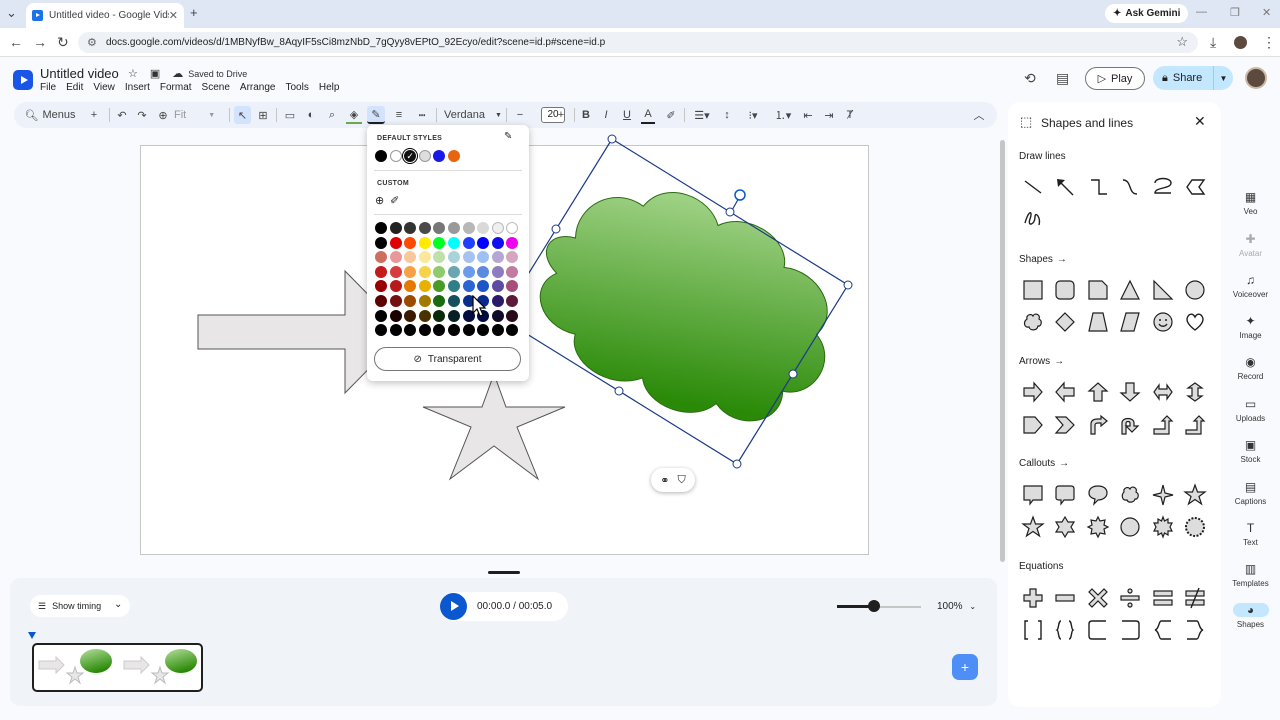 The width and height of the screenshot is (1280, 720). Describe the element at coordinates (1250, 616) in the screenshot. I see `rail-shapes: ◕ Shapes` at that location.